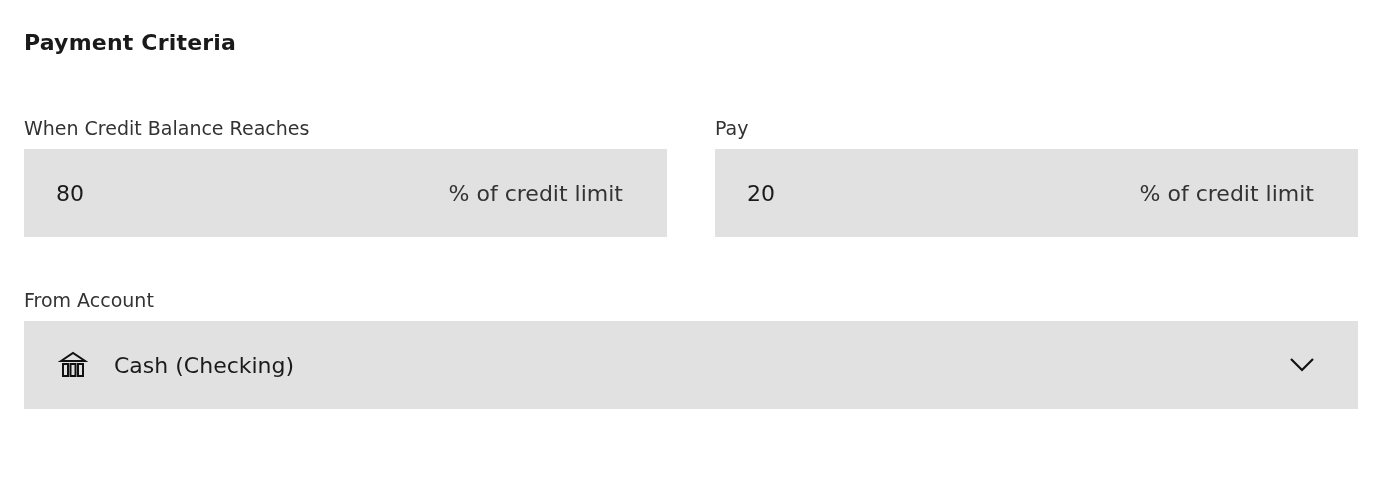 Image resolution: width=1400 pixels, height=485 pixels. I want to click on field-label: Pay, so click(732, 128).